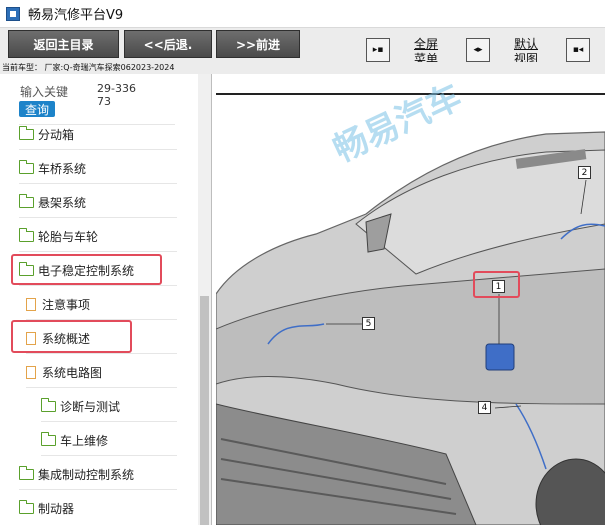 This screenshot has height=525, width=605. Describe the element at coordinates (37, 109) in the screenshot. I see `search-button: 查询` at that location.